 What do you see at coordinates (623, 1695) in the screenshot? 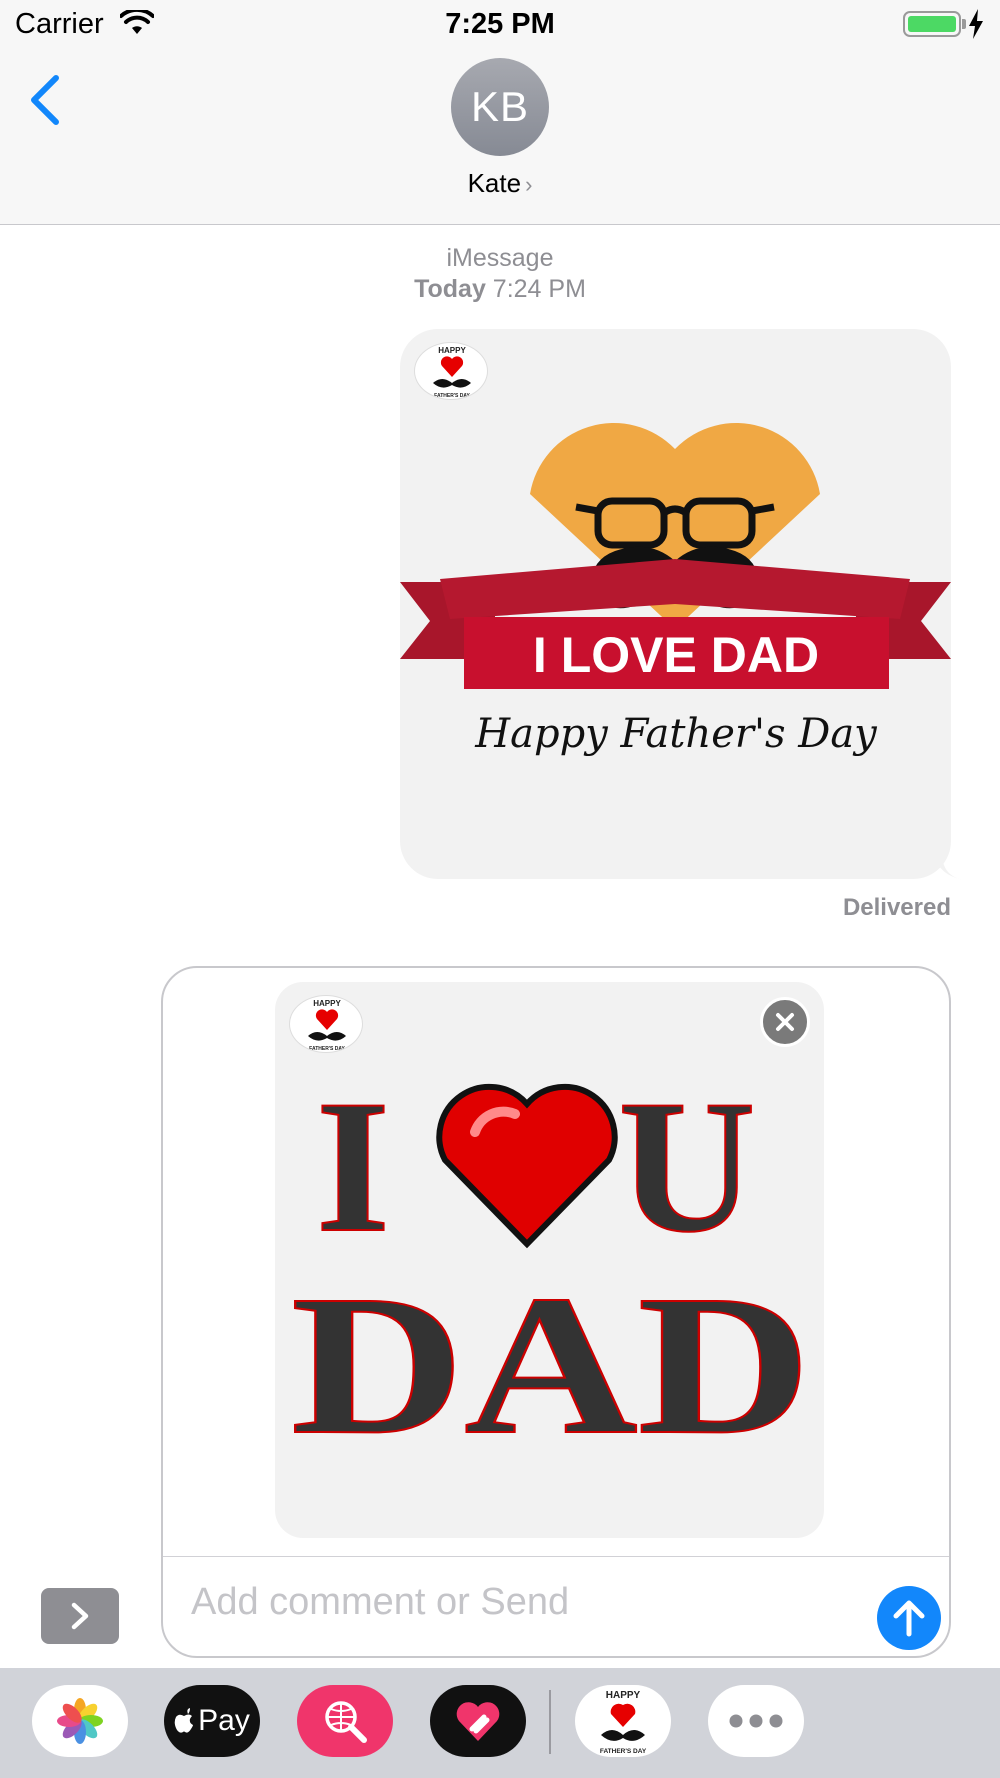
I see `drawer-badge-line1: HAPPY` at bounding box center [623, 1695].